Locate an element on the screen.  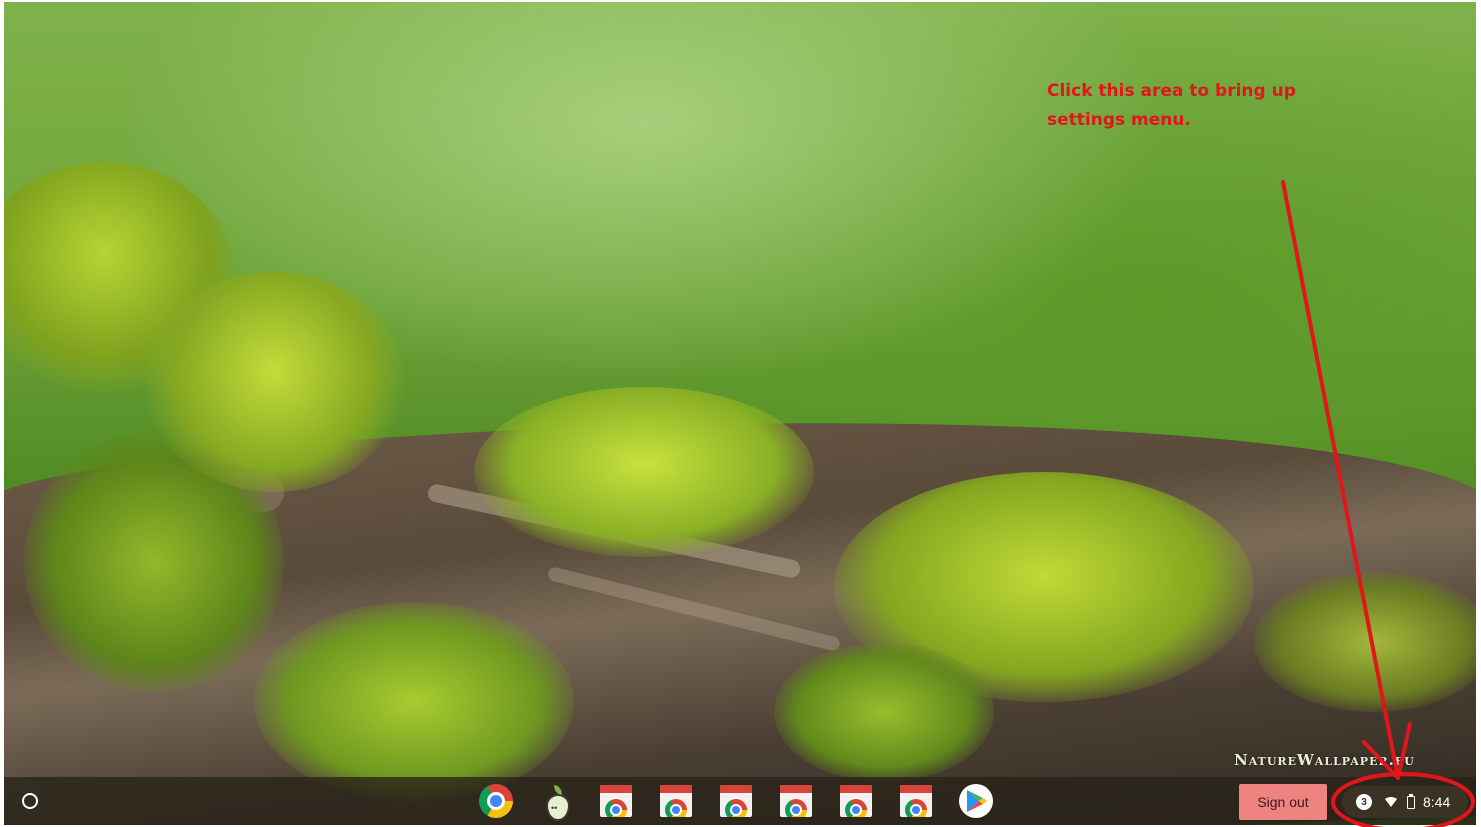
launcher-circle-icon is located at coordinates (30, 801).